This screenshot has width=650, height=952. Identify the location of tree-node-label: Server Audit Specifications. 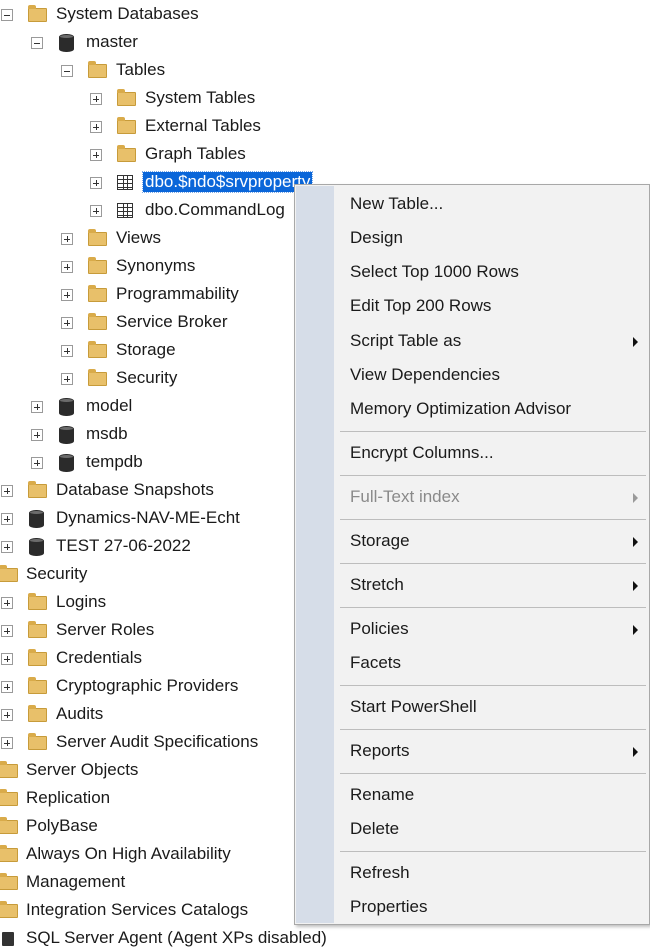
(157, 741).